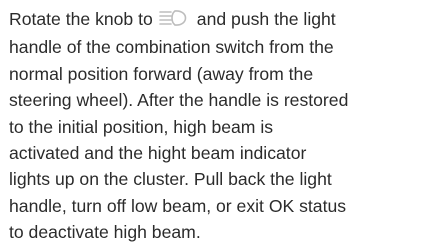  What do you see at coordinates (175, 21) in the screenshot?
I see `high-beam-icon` at bounding box center [175, 21].